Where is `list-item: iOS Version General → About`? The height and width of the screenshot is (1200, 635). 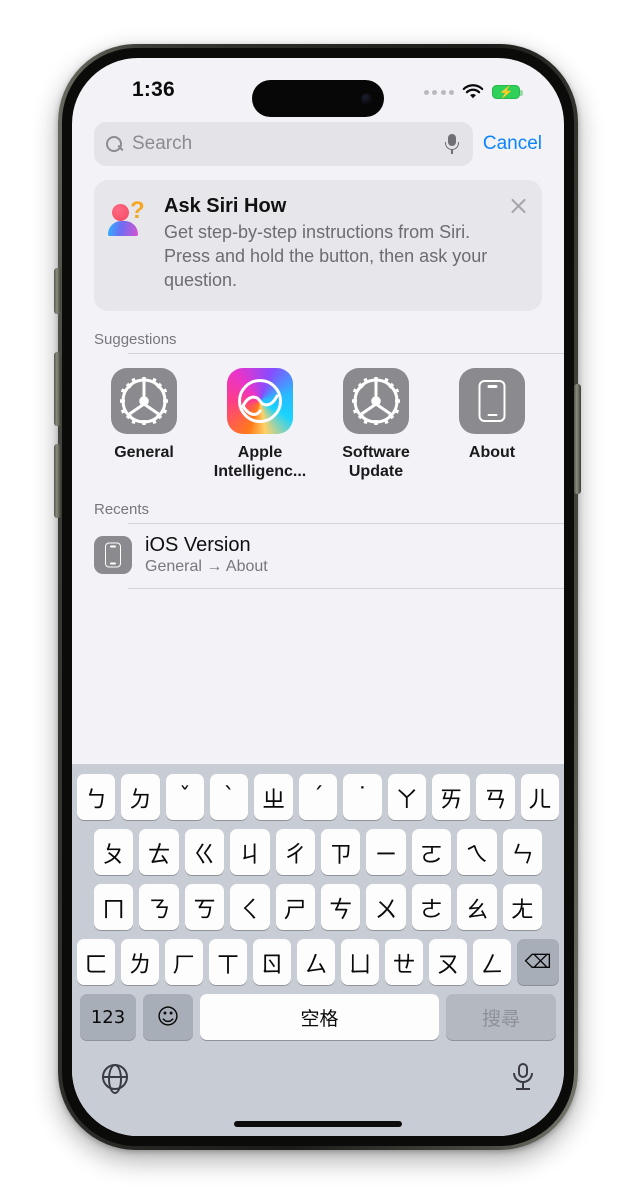
list-item: iOS Version General → About is located at coordinates (318, 556).